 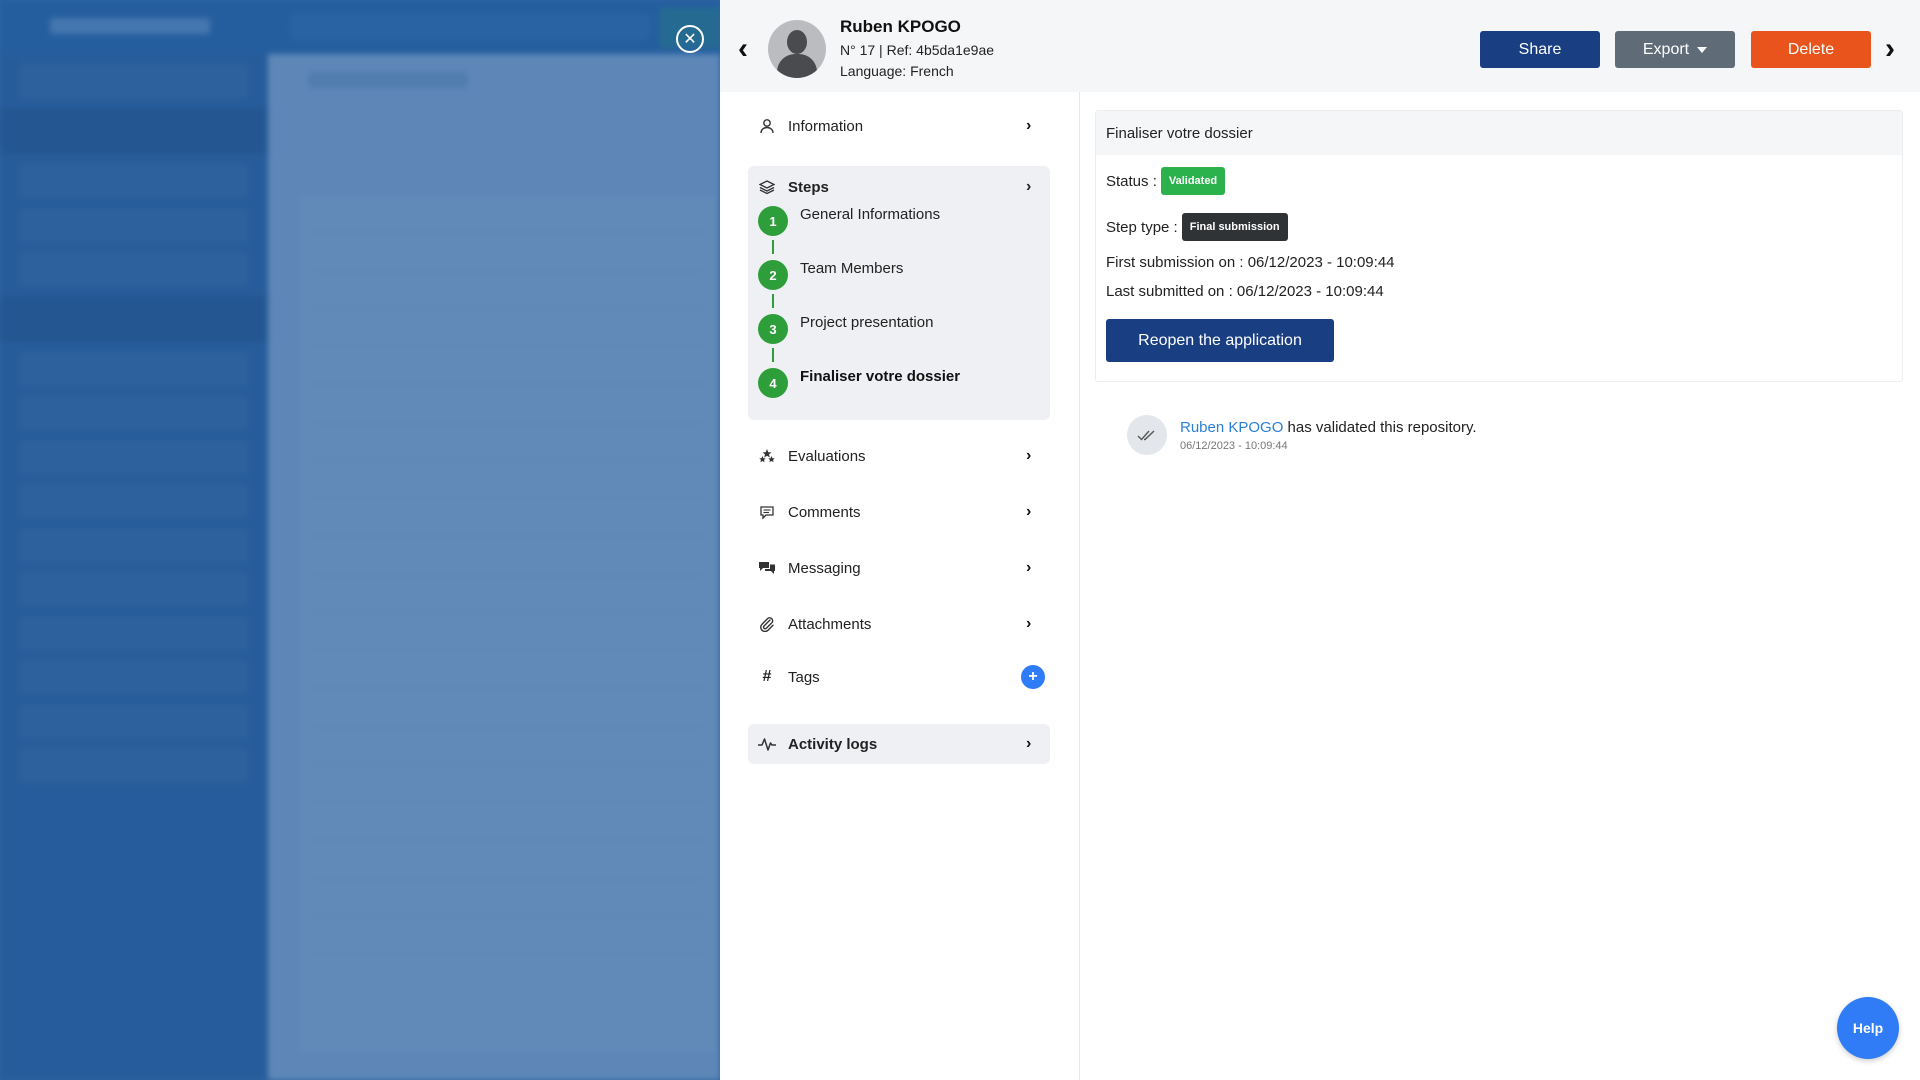 I want to click on activity-icon, so click(x=767, y=744).